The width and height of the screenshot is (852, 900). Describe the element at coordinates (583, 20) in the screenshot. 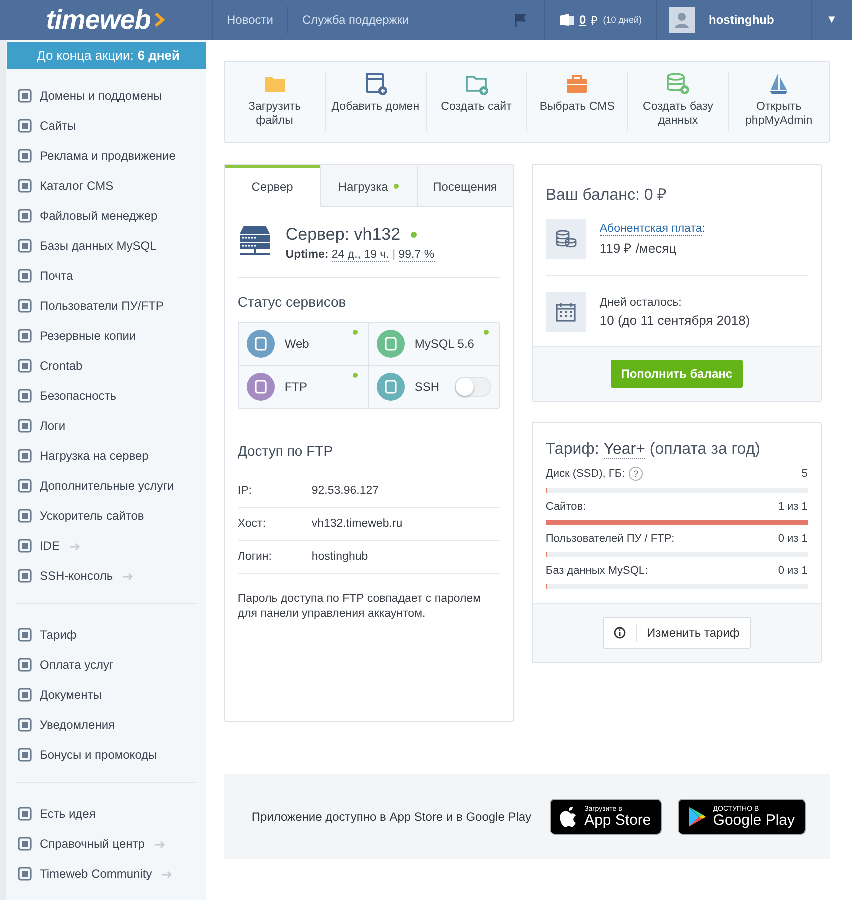

I see `balance-amount: 0` at that location.